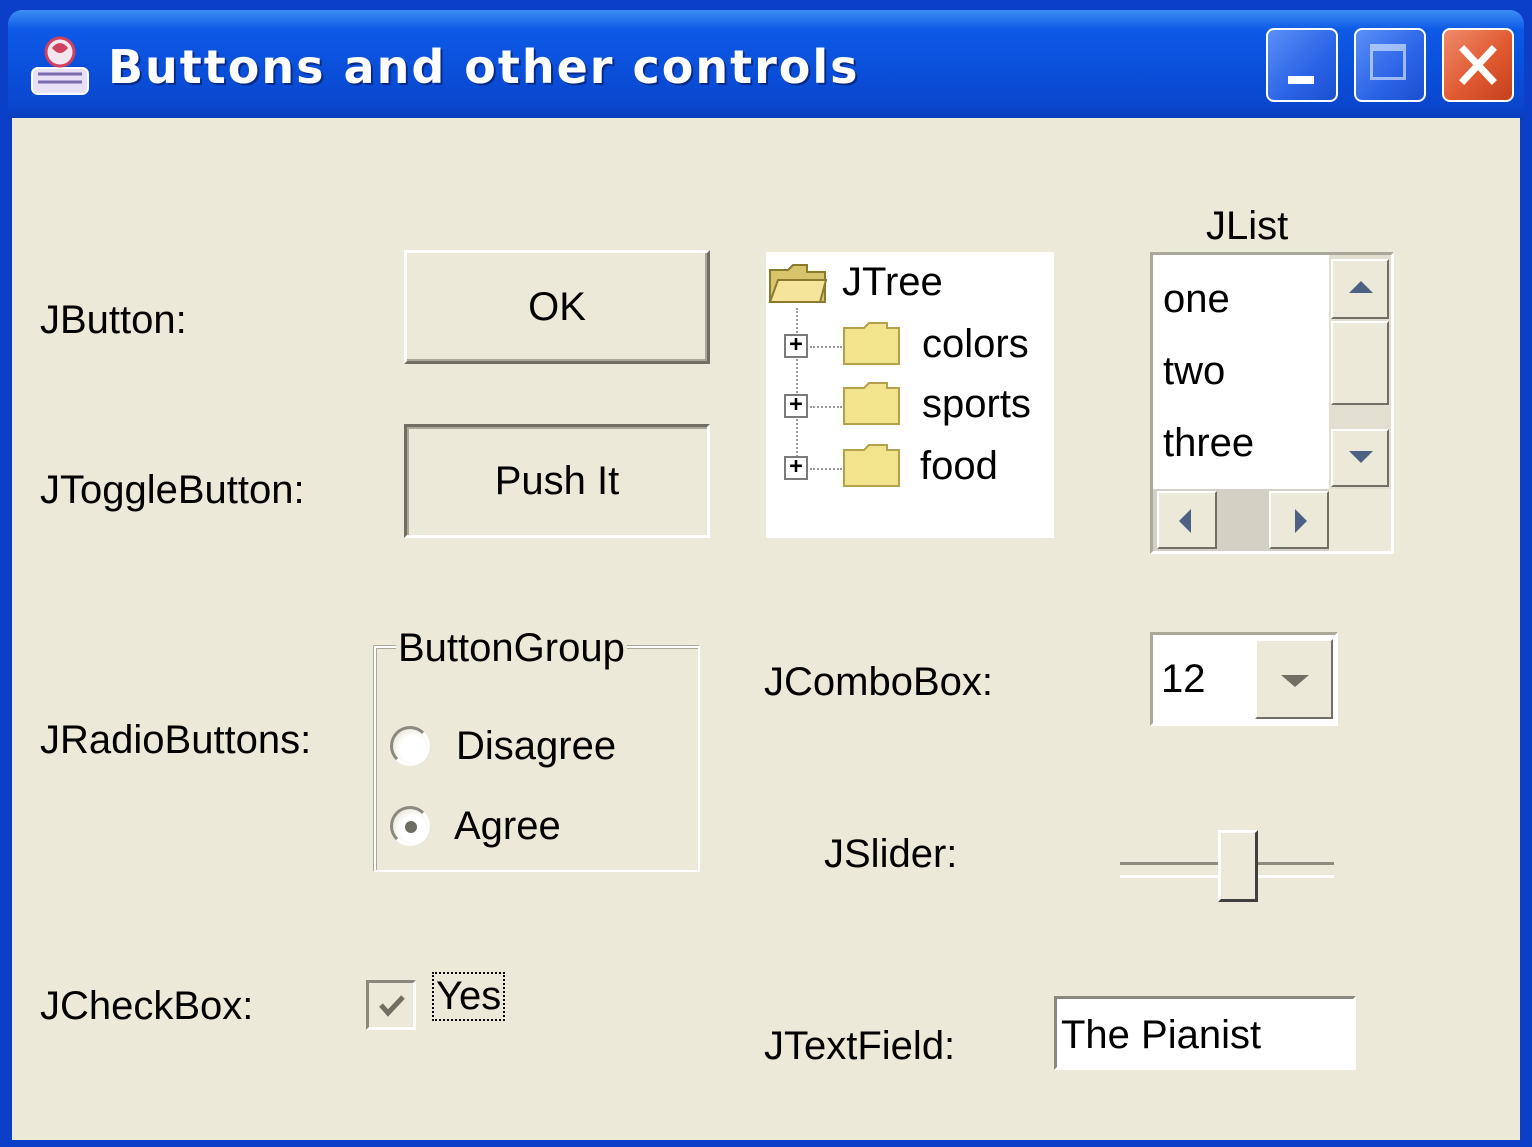  I want to click on radio-disagree, so click(410, 746).